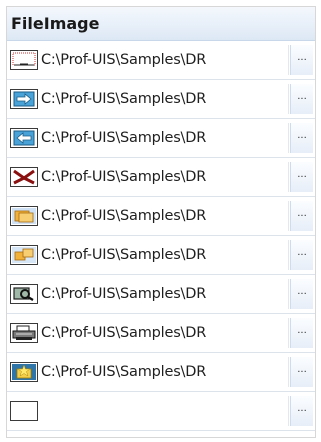  I want to click on property-row: ···, so click(161, 411).